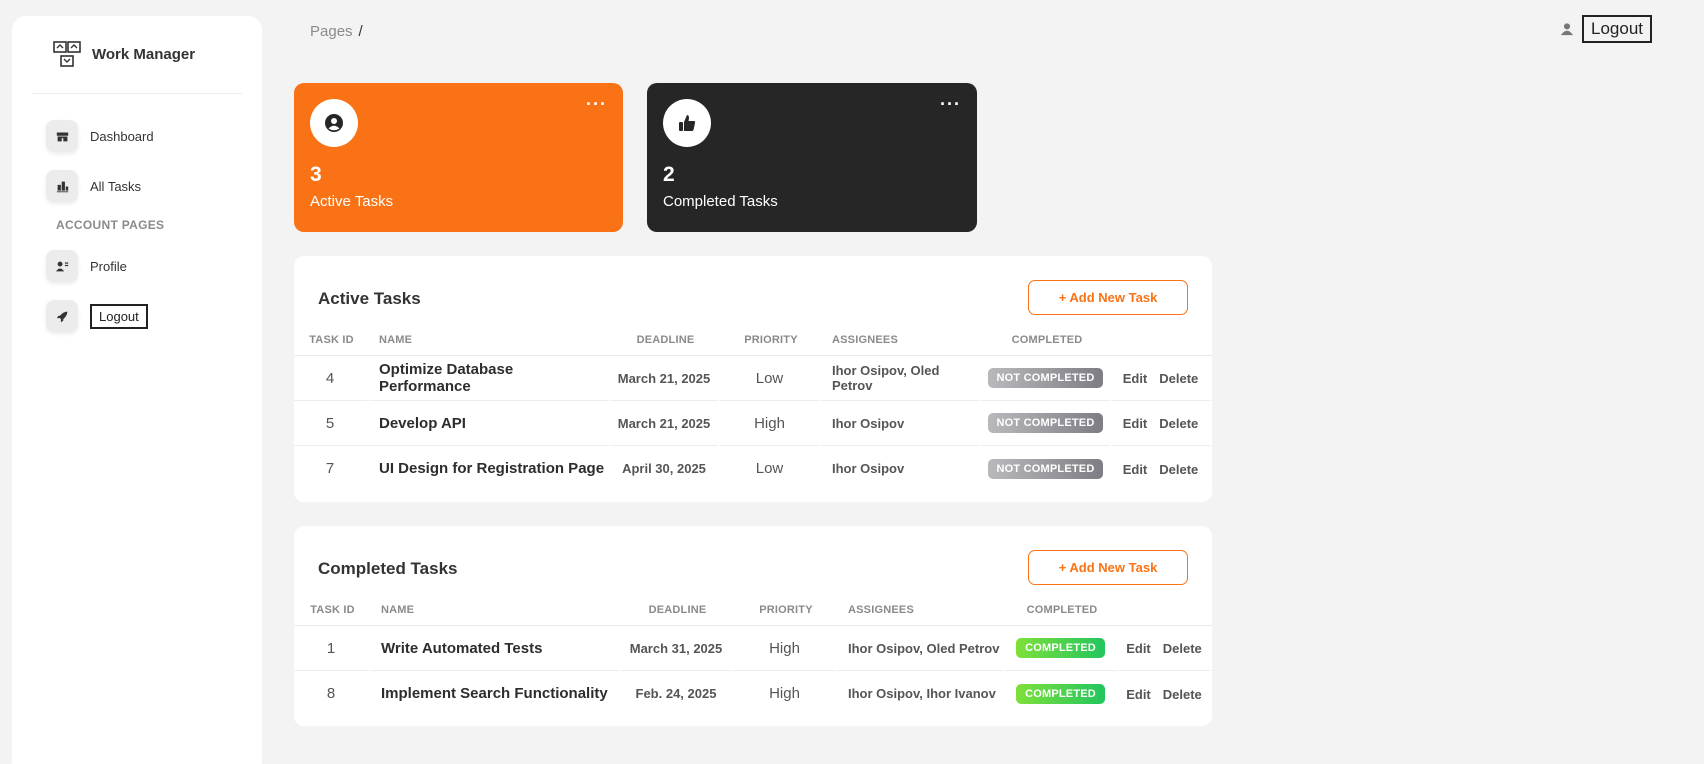  I want to click on task-deadline: Feb. 24, 2025, so click(677, 693).